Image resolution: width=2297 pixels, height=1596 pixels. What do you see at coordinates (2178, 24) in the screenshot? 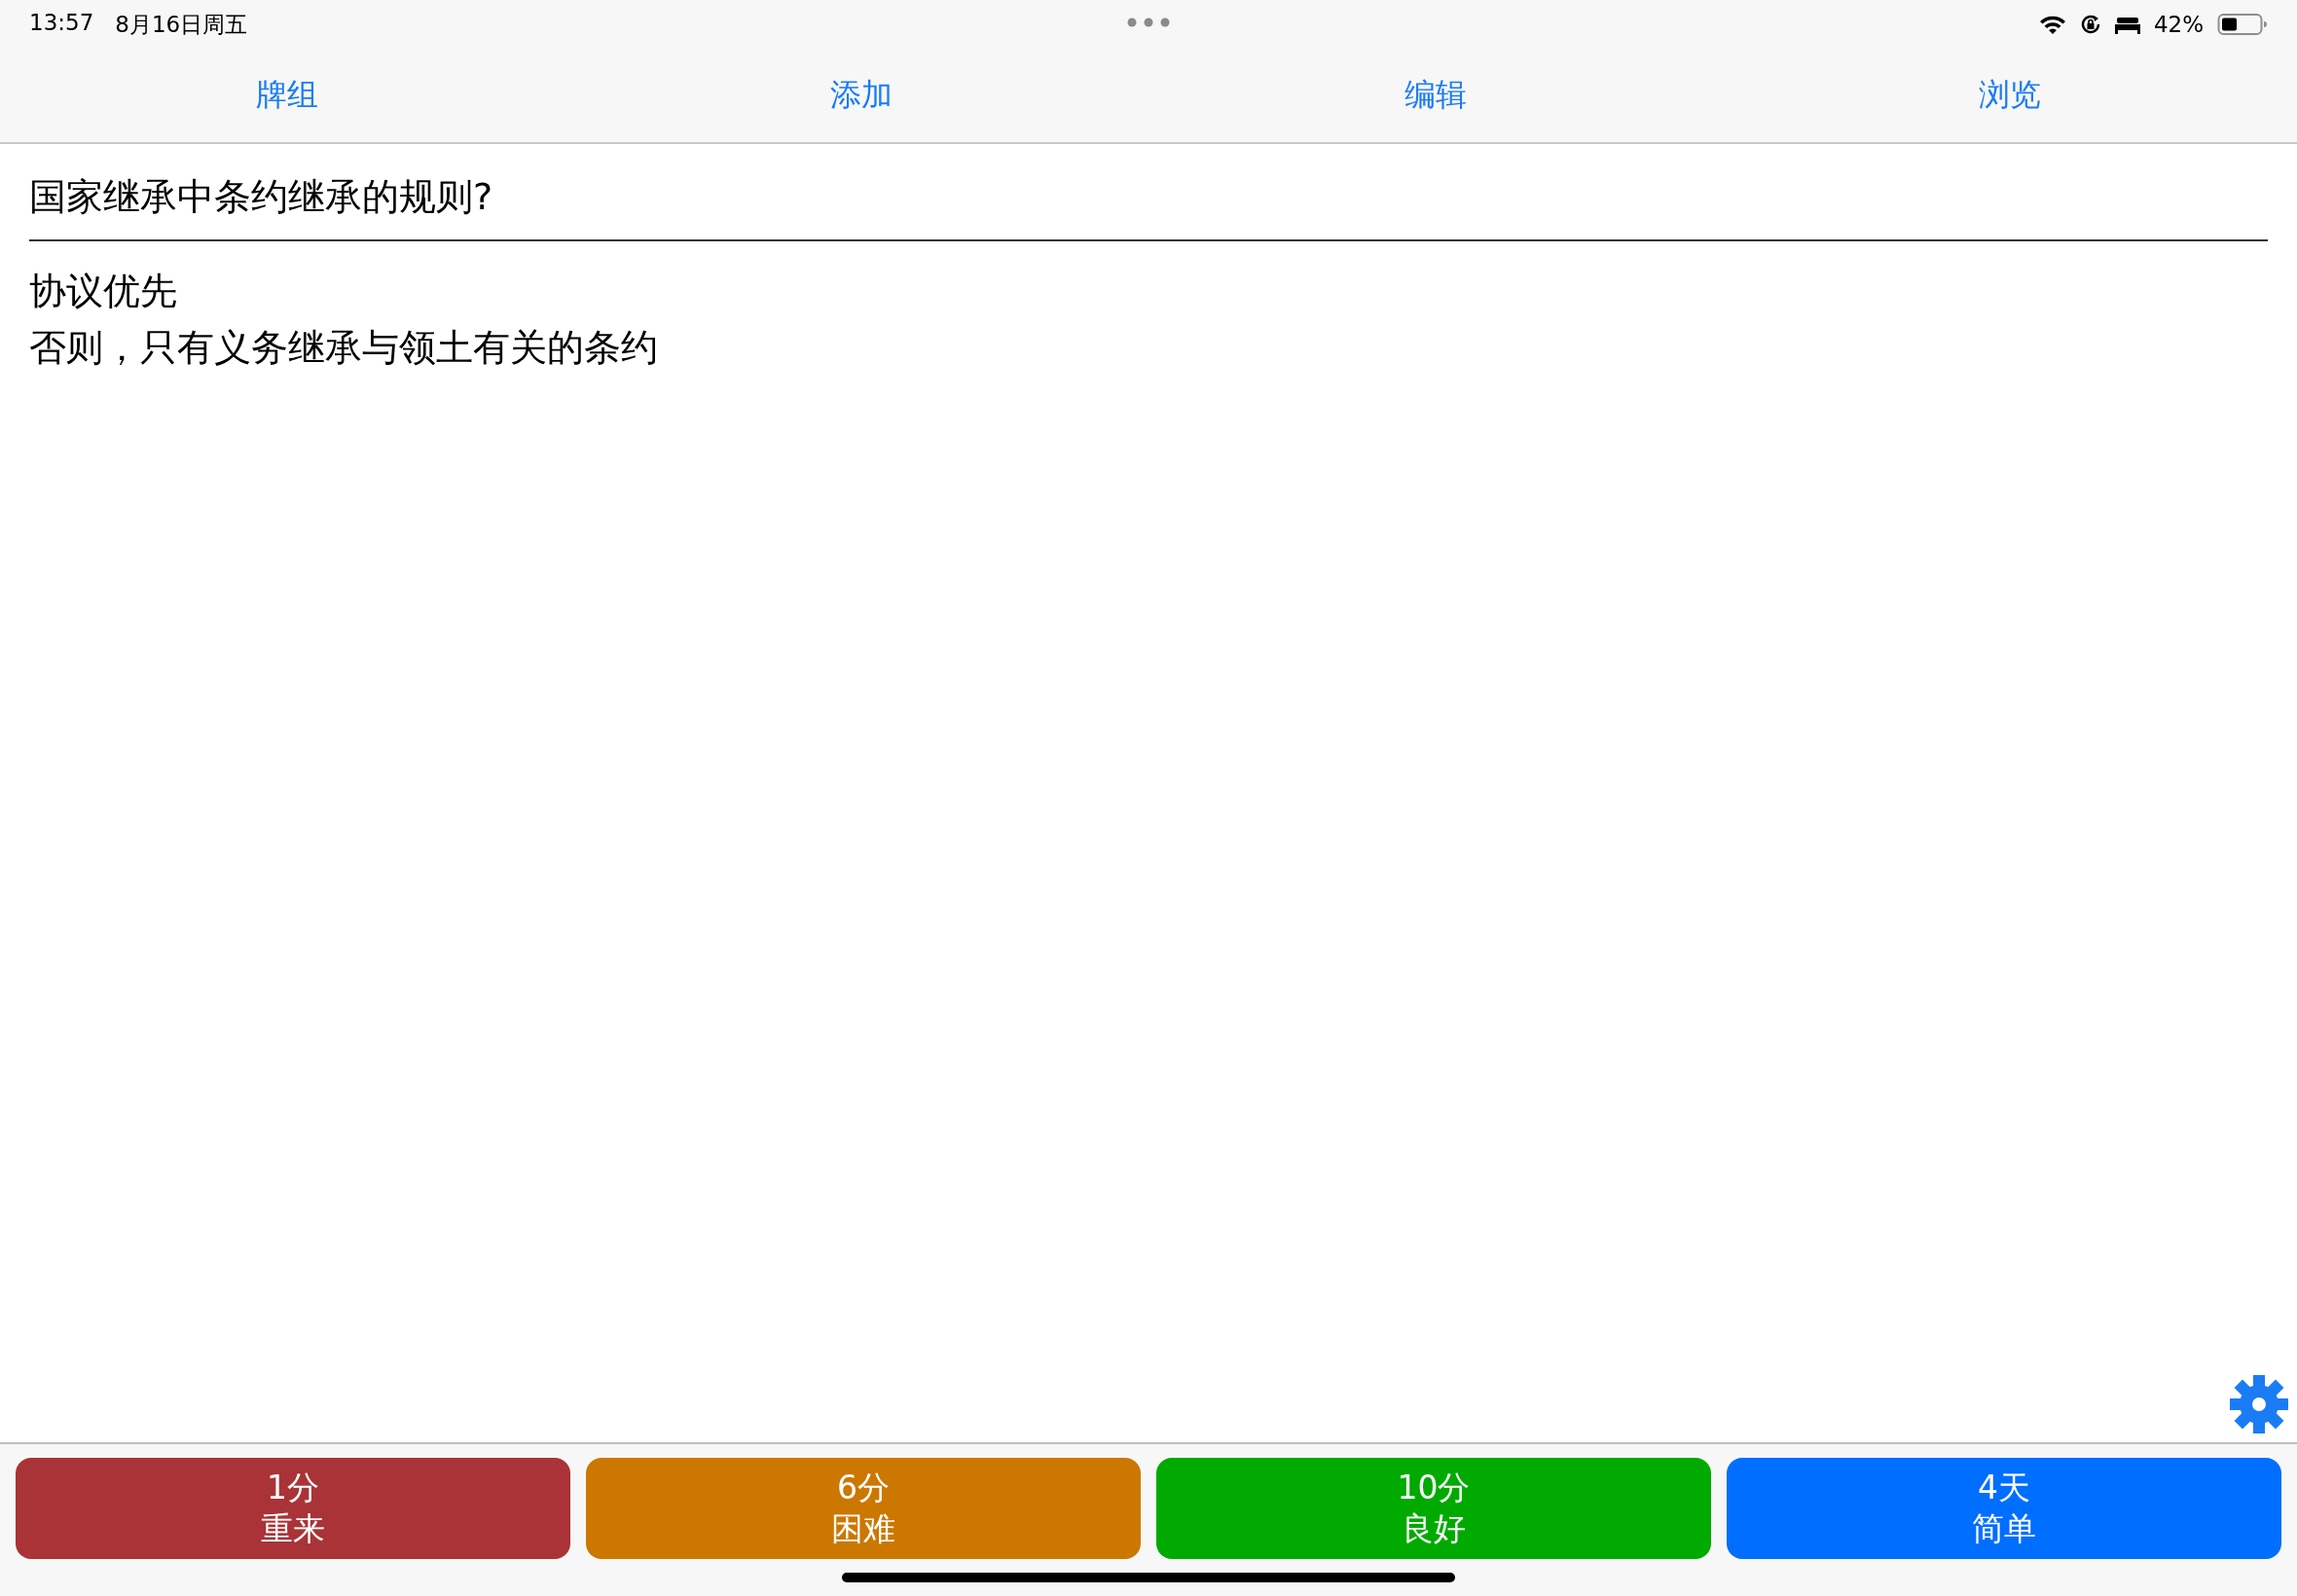
I see `battery-percent: 42%` at bounding box center [2178, 24].